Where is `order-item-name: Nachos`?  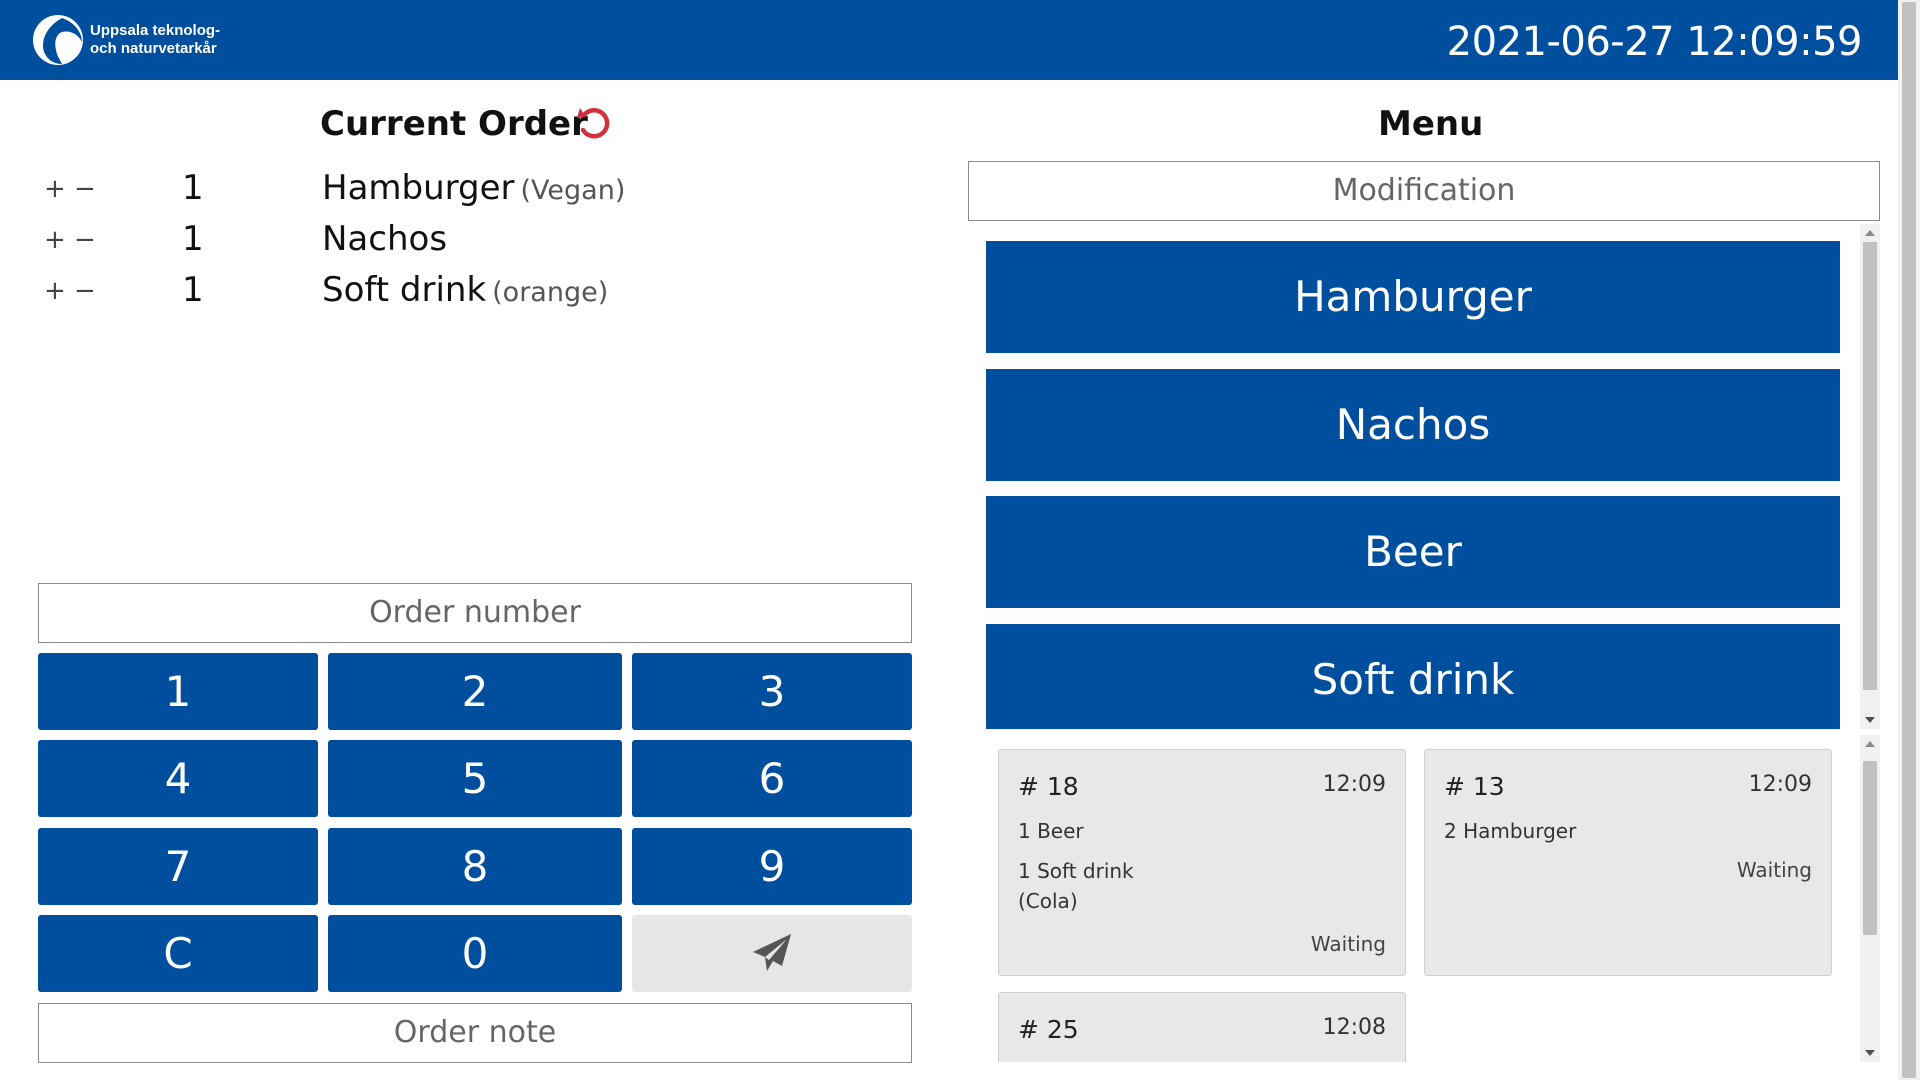
order-item-name: Nachos is located at coordinates (387, 240).